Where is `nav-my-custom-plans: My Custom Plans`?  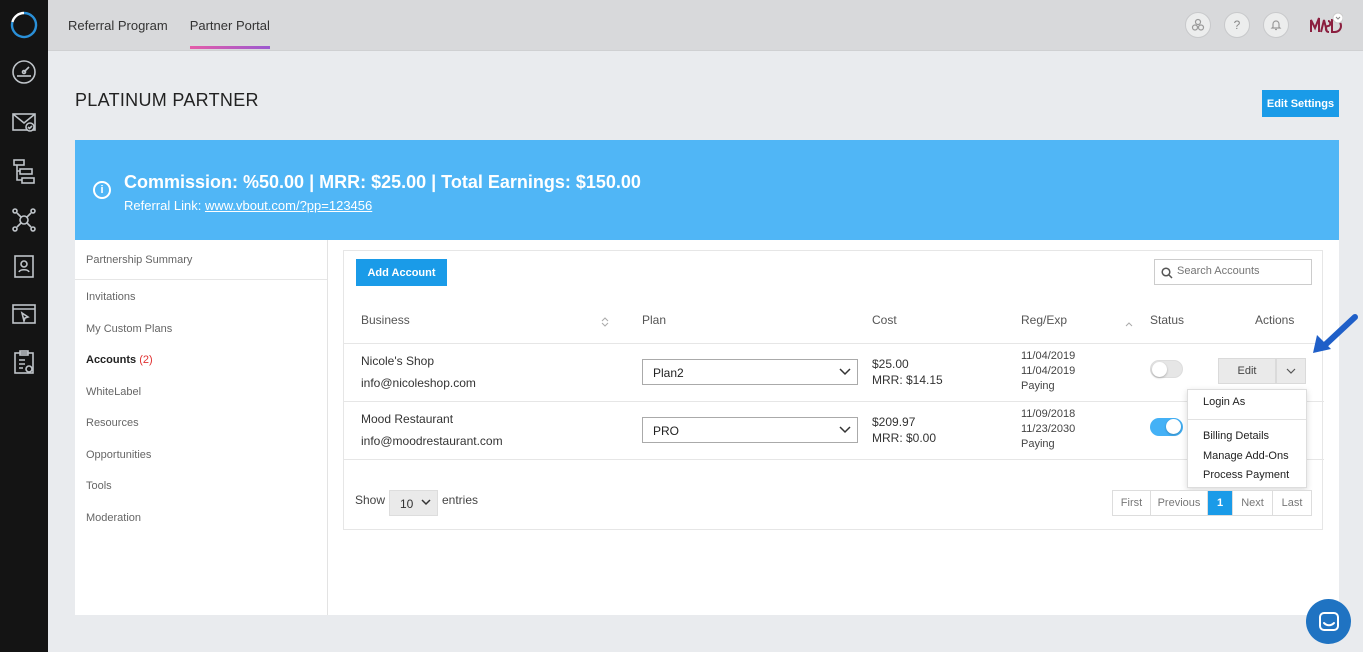
nav-my-custom-plans: My Custom Plans is located at coordinates (129, 329).